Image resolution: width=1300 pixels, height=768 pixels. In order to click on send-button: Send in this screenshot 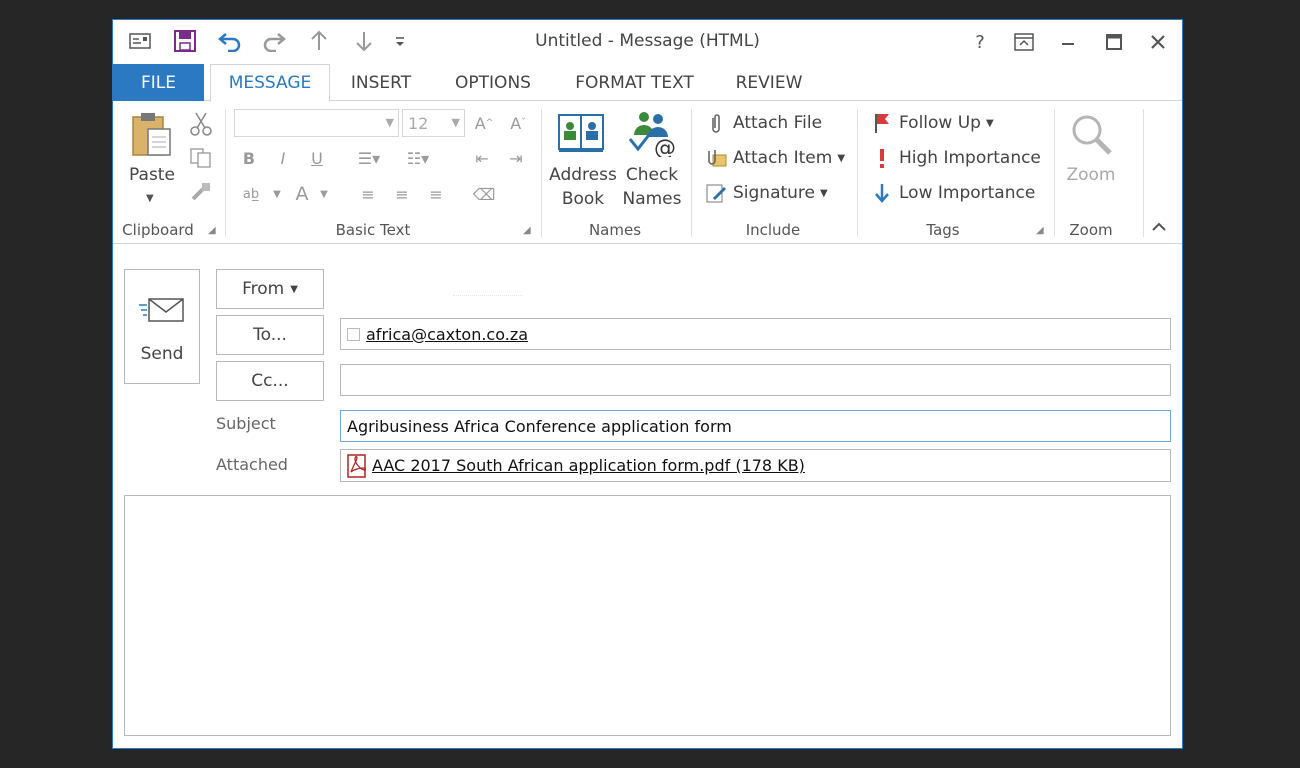, I will do `click(162, 326)`.